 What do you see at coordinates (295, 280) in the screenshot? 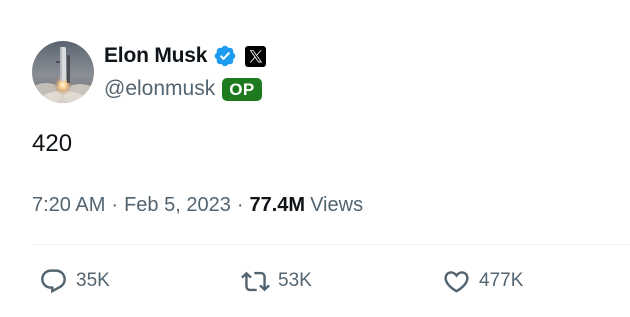
I see `retweet-count: 53K` at bounding box center [295, 280].